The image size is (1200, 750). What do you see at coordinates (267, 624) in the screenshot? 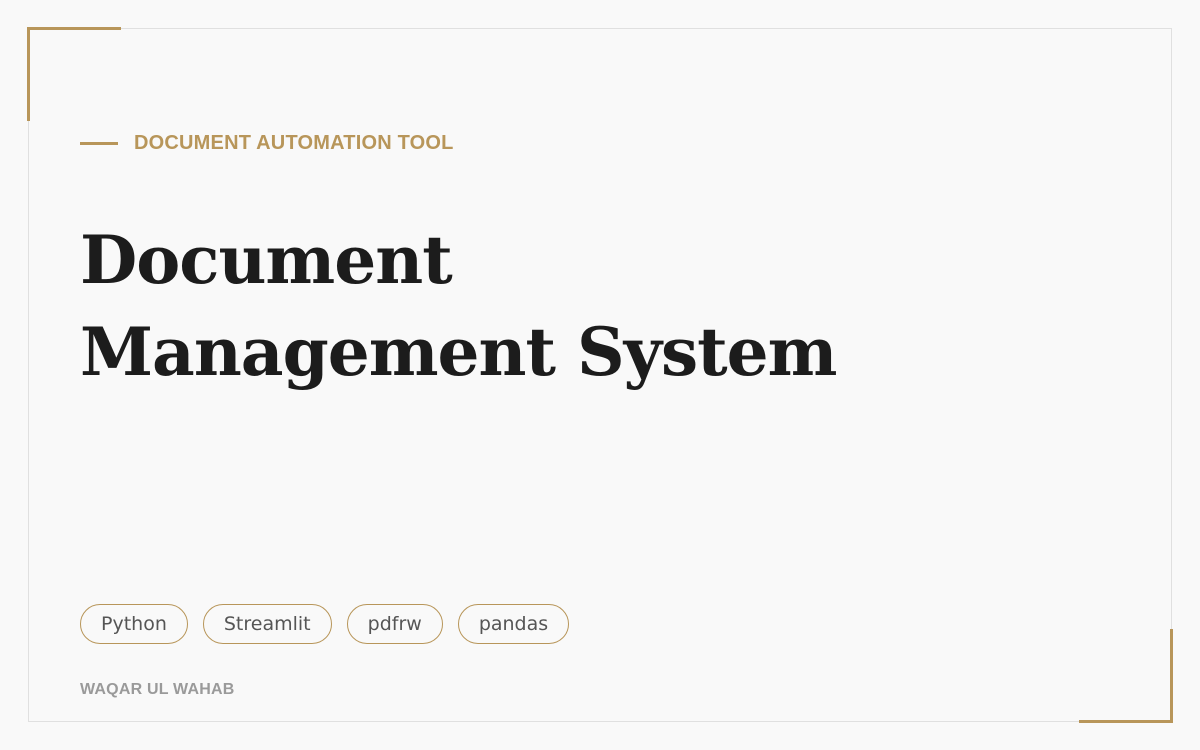
I see `tag-streamlit: Streamlit` at bounding box center [267, 624].